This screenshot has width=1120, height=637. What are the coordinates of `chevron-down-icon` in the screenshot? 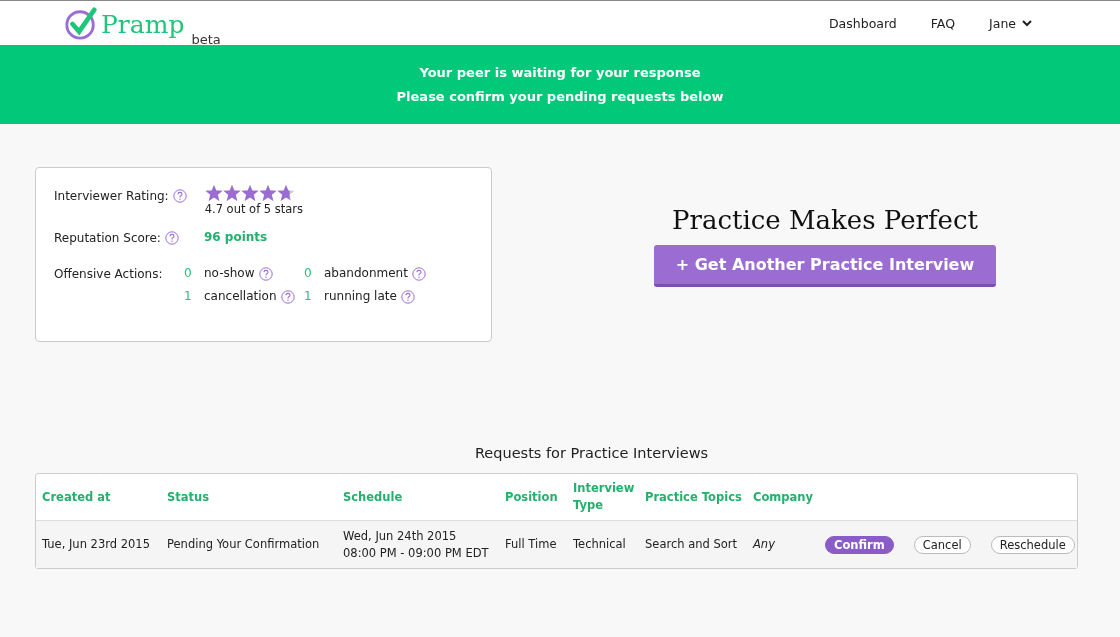 It's located at (1027, 23).